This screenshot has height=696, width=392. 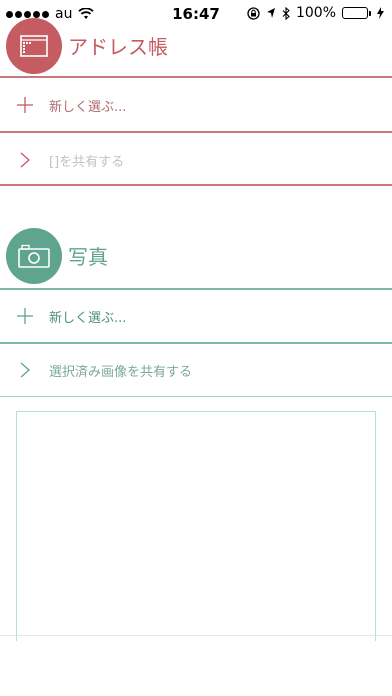 What do you see at coordinates (121, 372) in the screenshot?
I see `photo-share-label: 選択済み画像を共有する` at bounding box center [121, 372].